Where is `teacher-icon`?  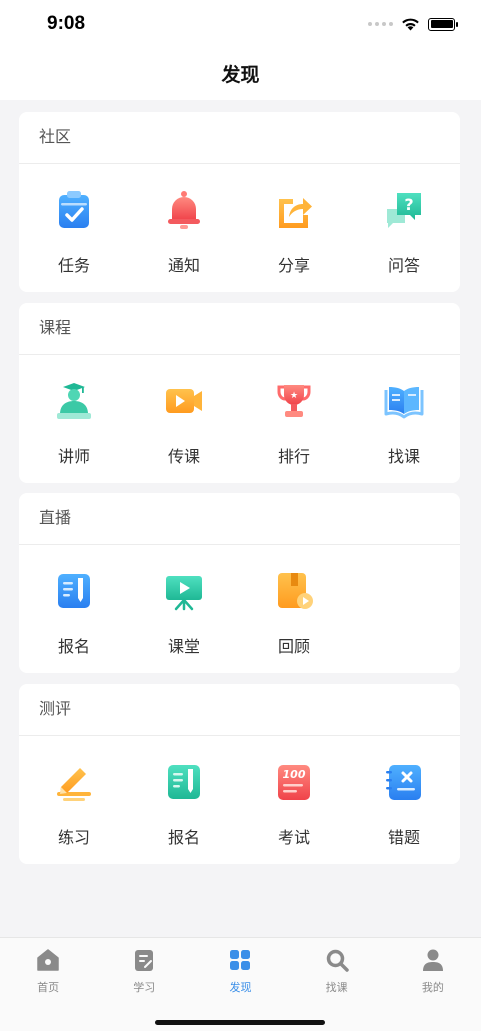
teacher-icon is located at coordinates (74, 401).